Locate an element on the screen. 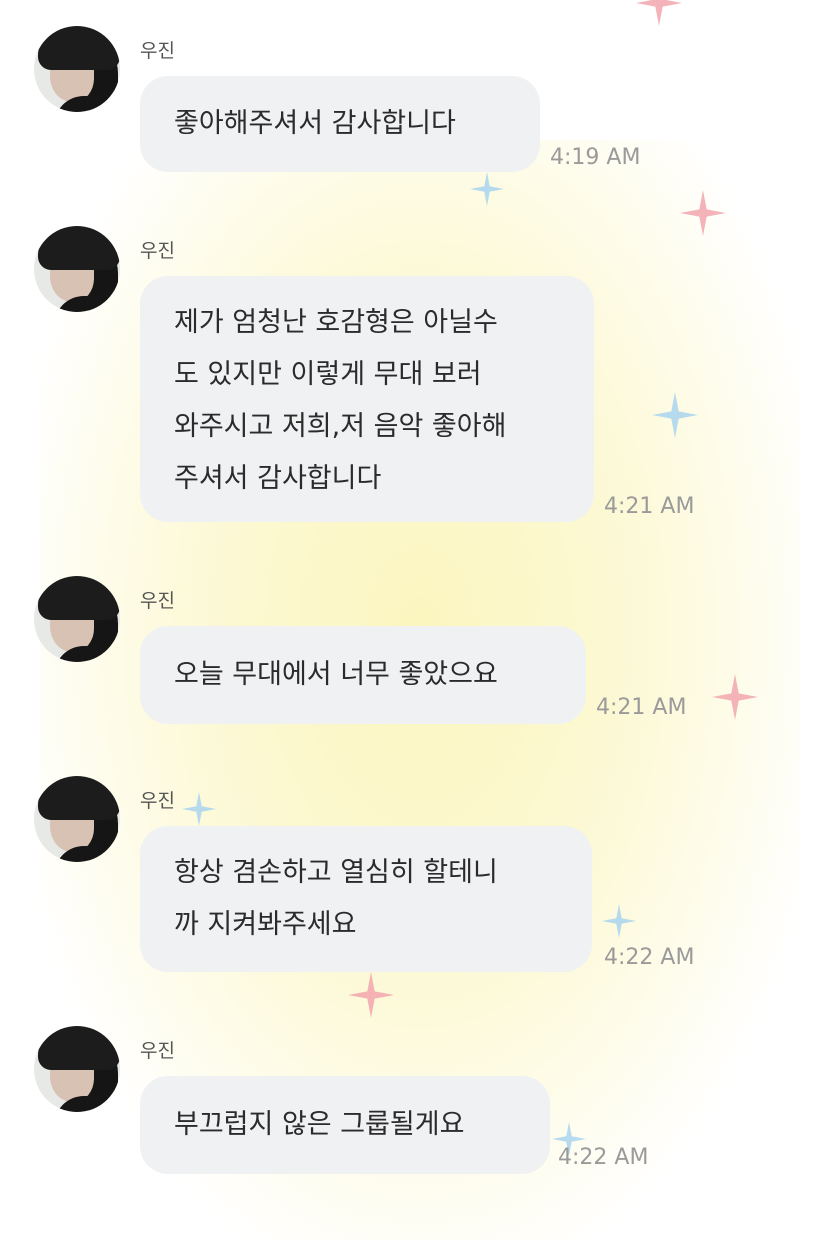 The width and height of the screenshot is (821, 1240). message-bubble: 부끄럽지 않은 그룹될게요 is located at coordinates (345, 1125).